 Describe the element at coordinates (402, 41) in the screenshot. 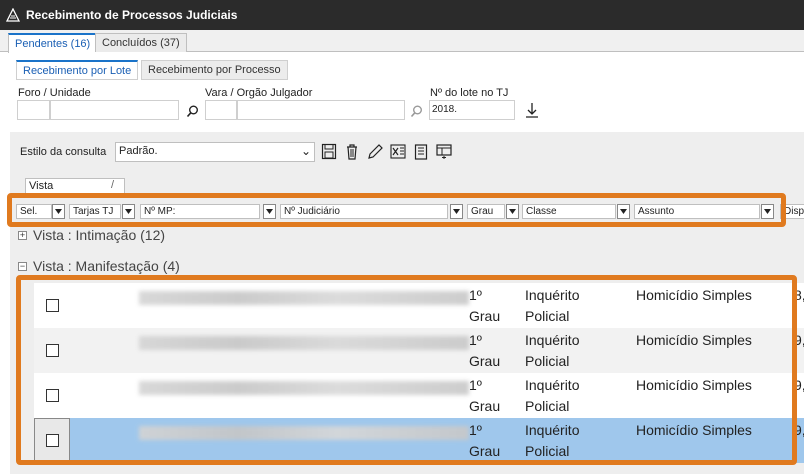

I see `main-tabs: Pendentes (16) Concluídos (37)` at that location.